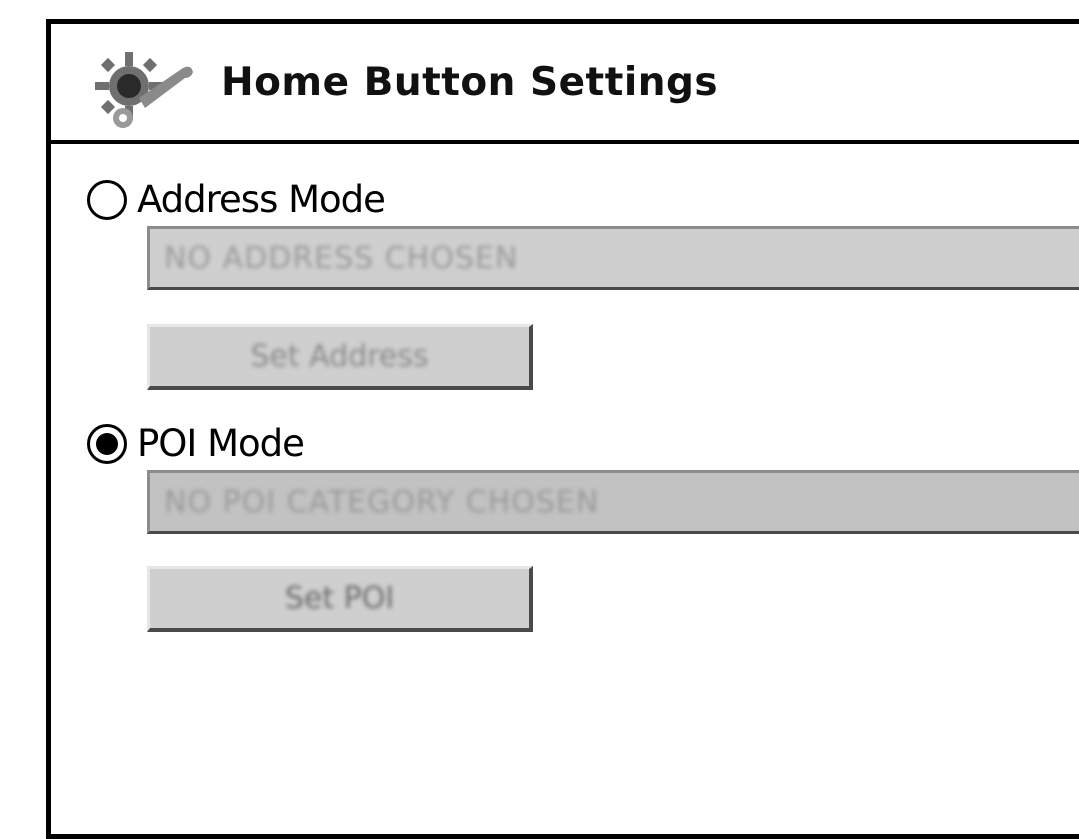 Image resolution: width=1079 pixels, height=839 pixels. What do you see at coordinates (613, 258) in the screenshot?
I see `address-field: NO ADDRESS CHOSEN` at bounding box center [613, 258].